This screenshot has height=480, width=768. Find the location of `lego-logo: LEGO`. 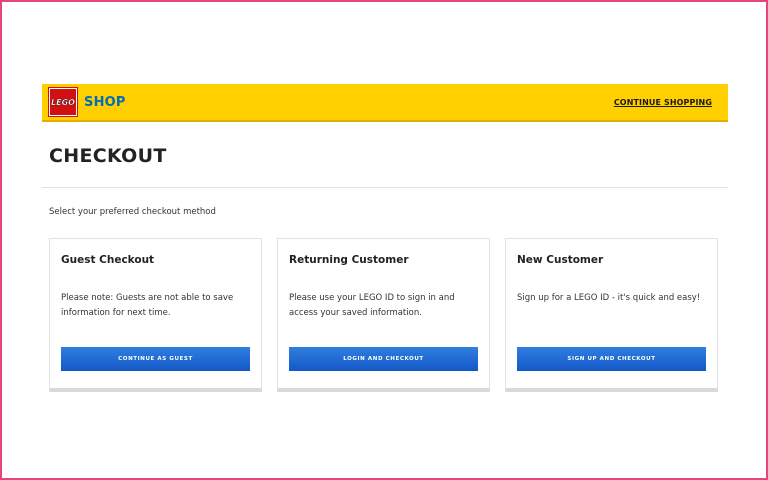

lego-logo: LEGO is located at coordinates (63, 102).